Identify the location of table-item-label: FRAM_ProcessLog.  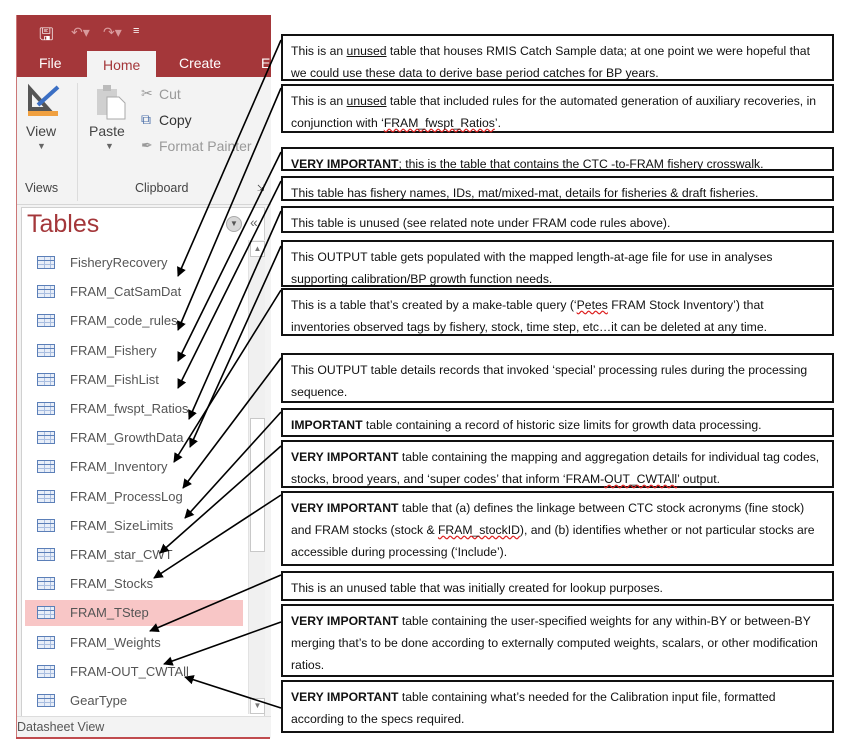
(126, 496).